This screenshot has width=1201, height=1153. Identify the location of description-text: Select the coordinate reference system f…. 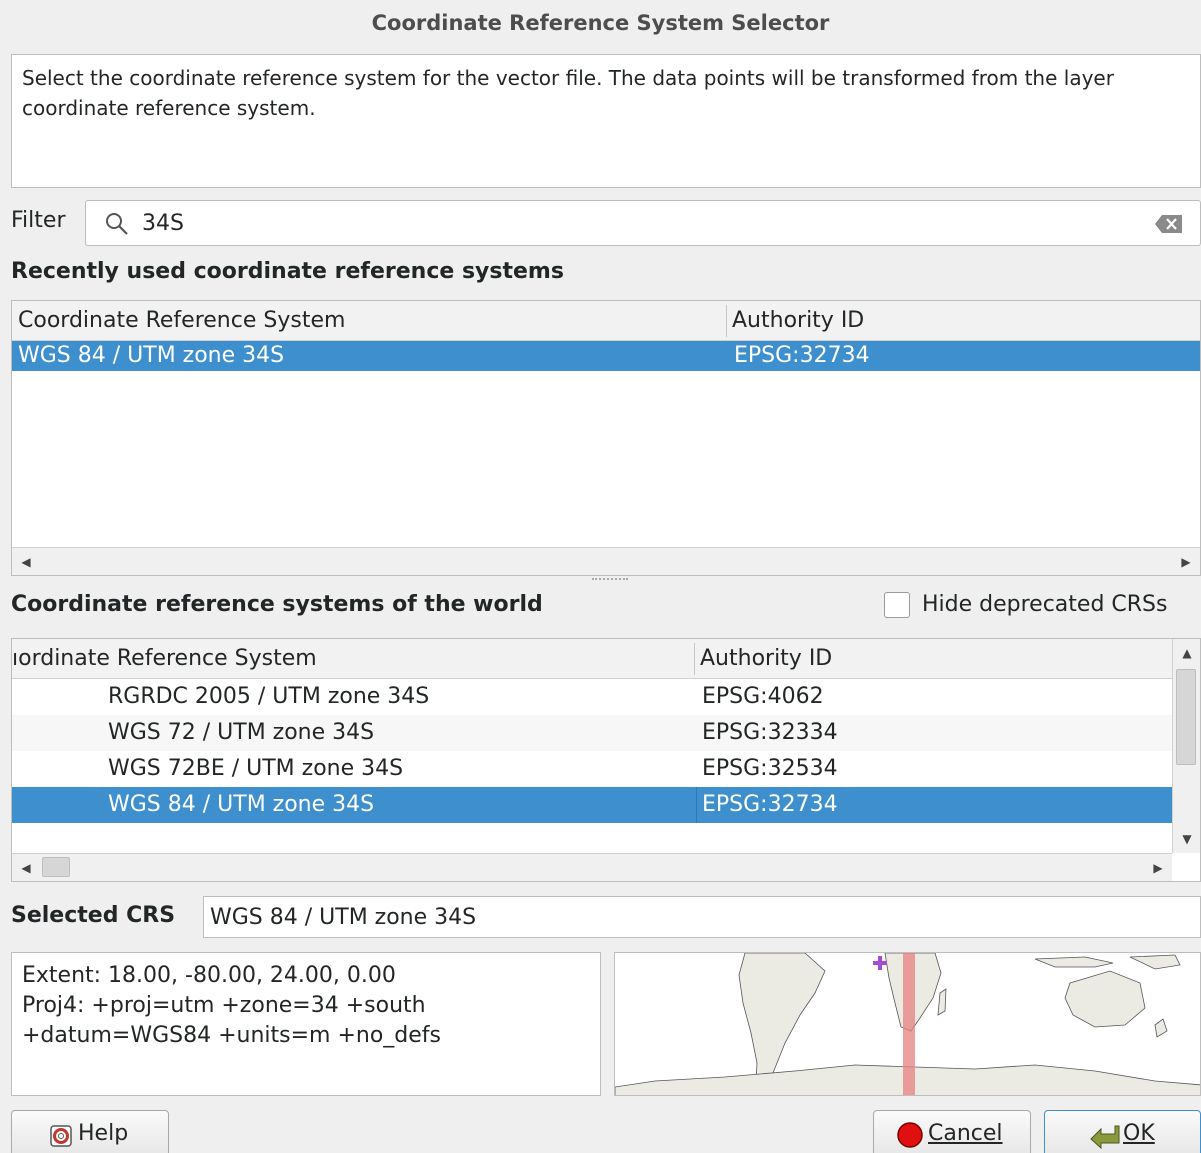
(606, 121).